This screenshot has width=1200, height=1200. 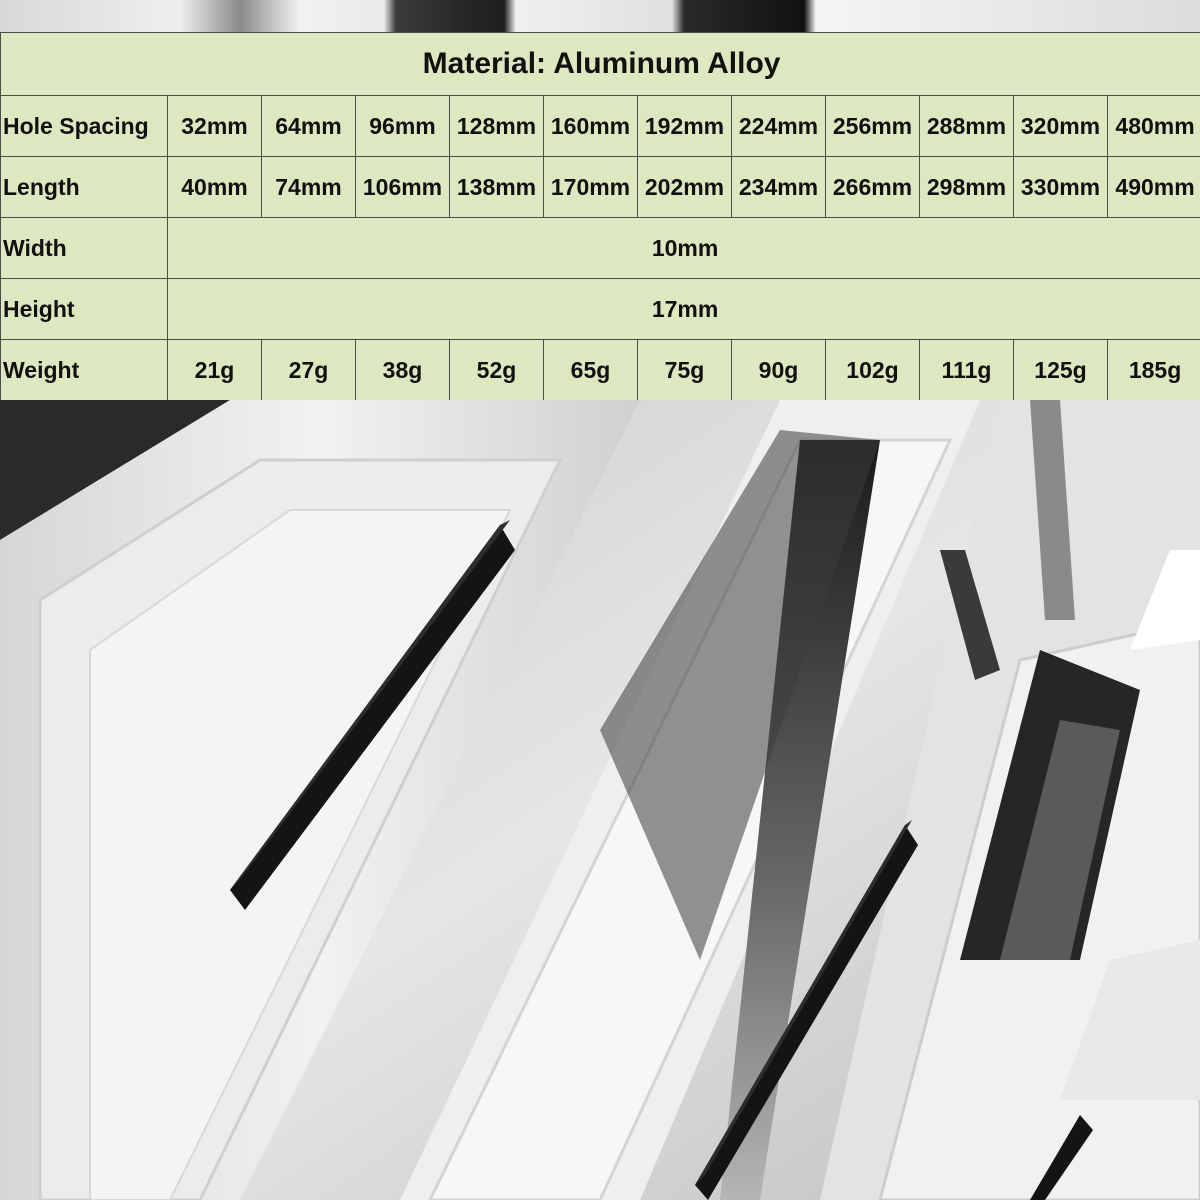 What do you see at coordinates (684, 126) in the screenshot?
I see `hole-spacing-cell: 192mm` at bounding box center [684, 126].